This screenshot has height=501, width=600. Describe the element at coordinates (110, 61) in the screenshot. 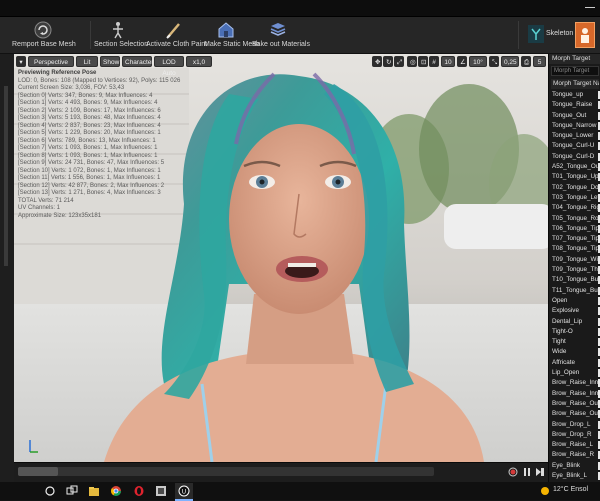

I see `show-button: Show` at that location.